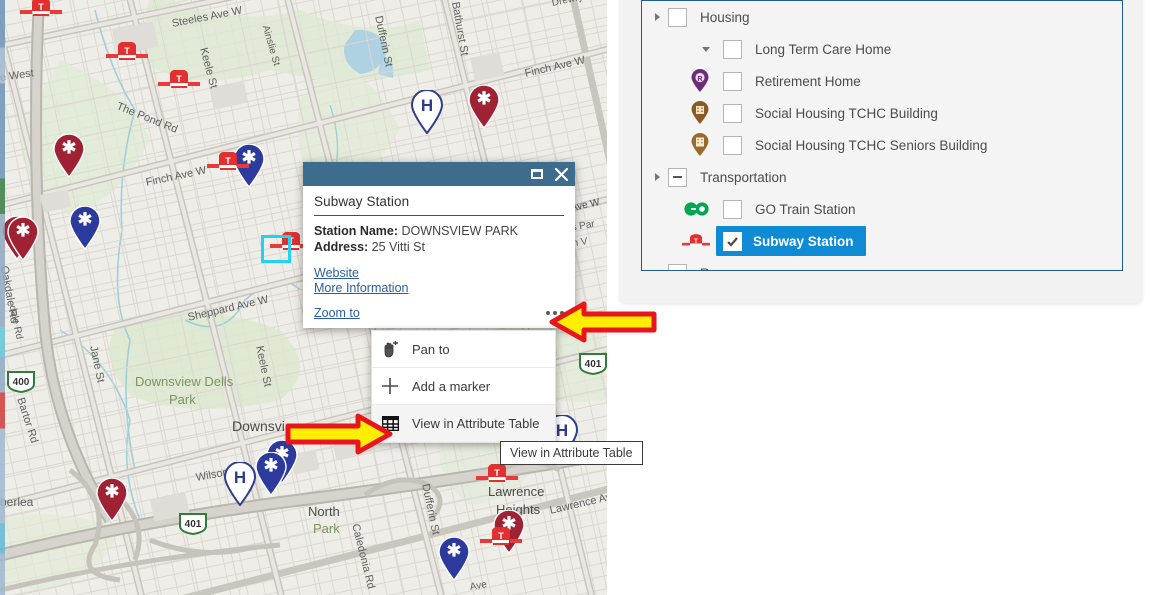 The image size is (1156, 595). Describe the element at coordinates (657, 271) in the screenshot. I see `triangle-down-icon` at that location.